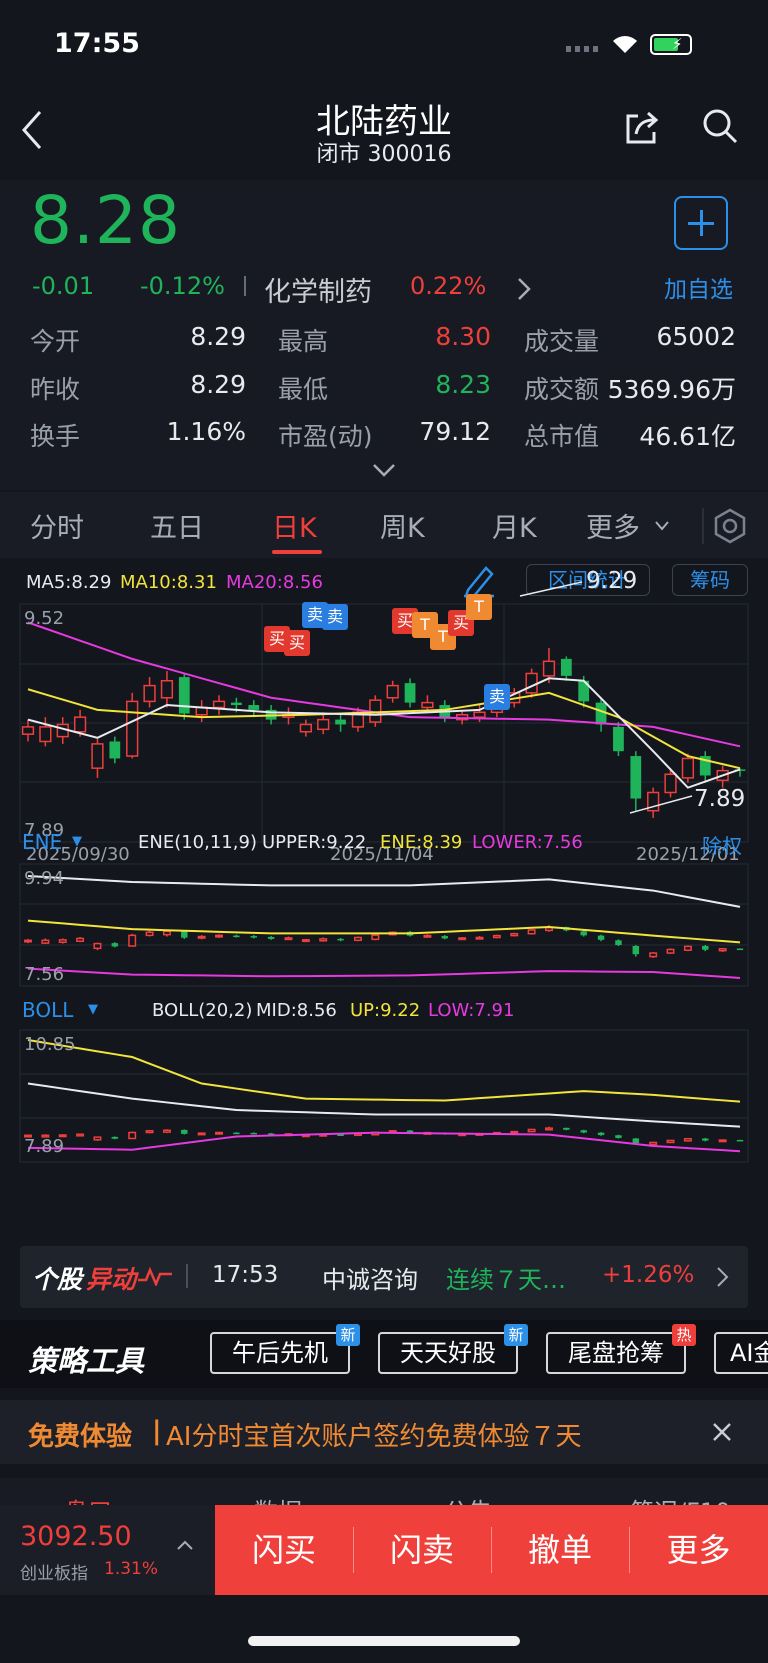 Image resolution: width=768 pixels, height=1663 pixels. Describe the element at coordinates (448, 1353) in the screenshot. I see `strategy-item: 天天好股` at that location.